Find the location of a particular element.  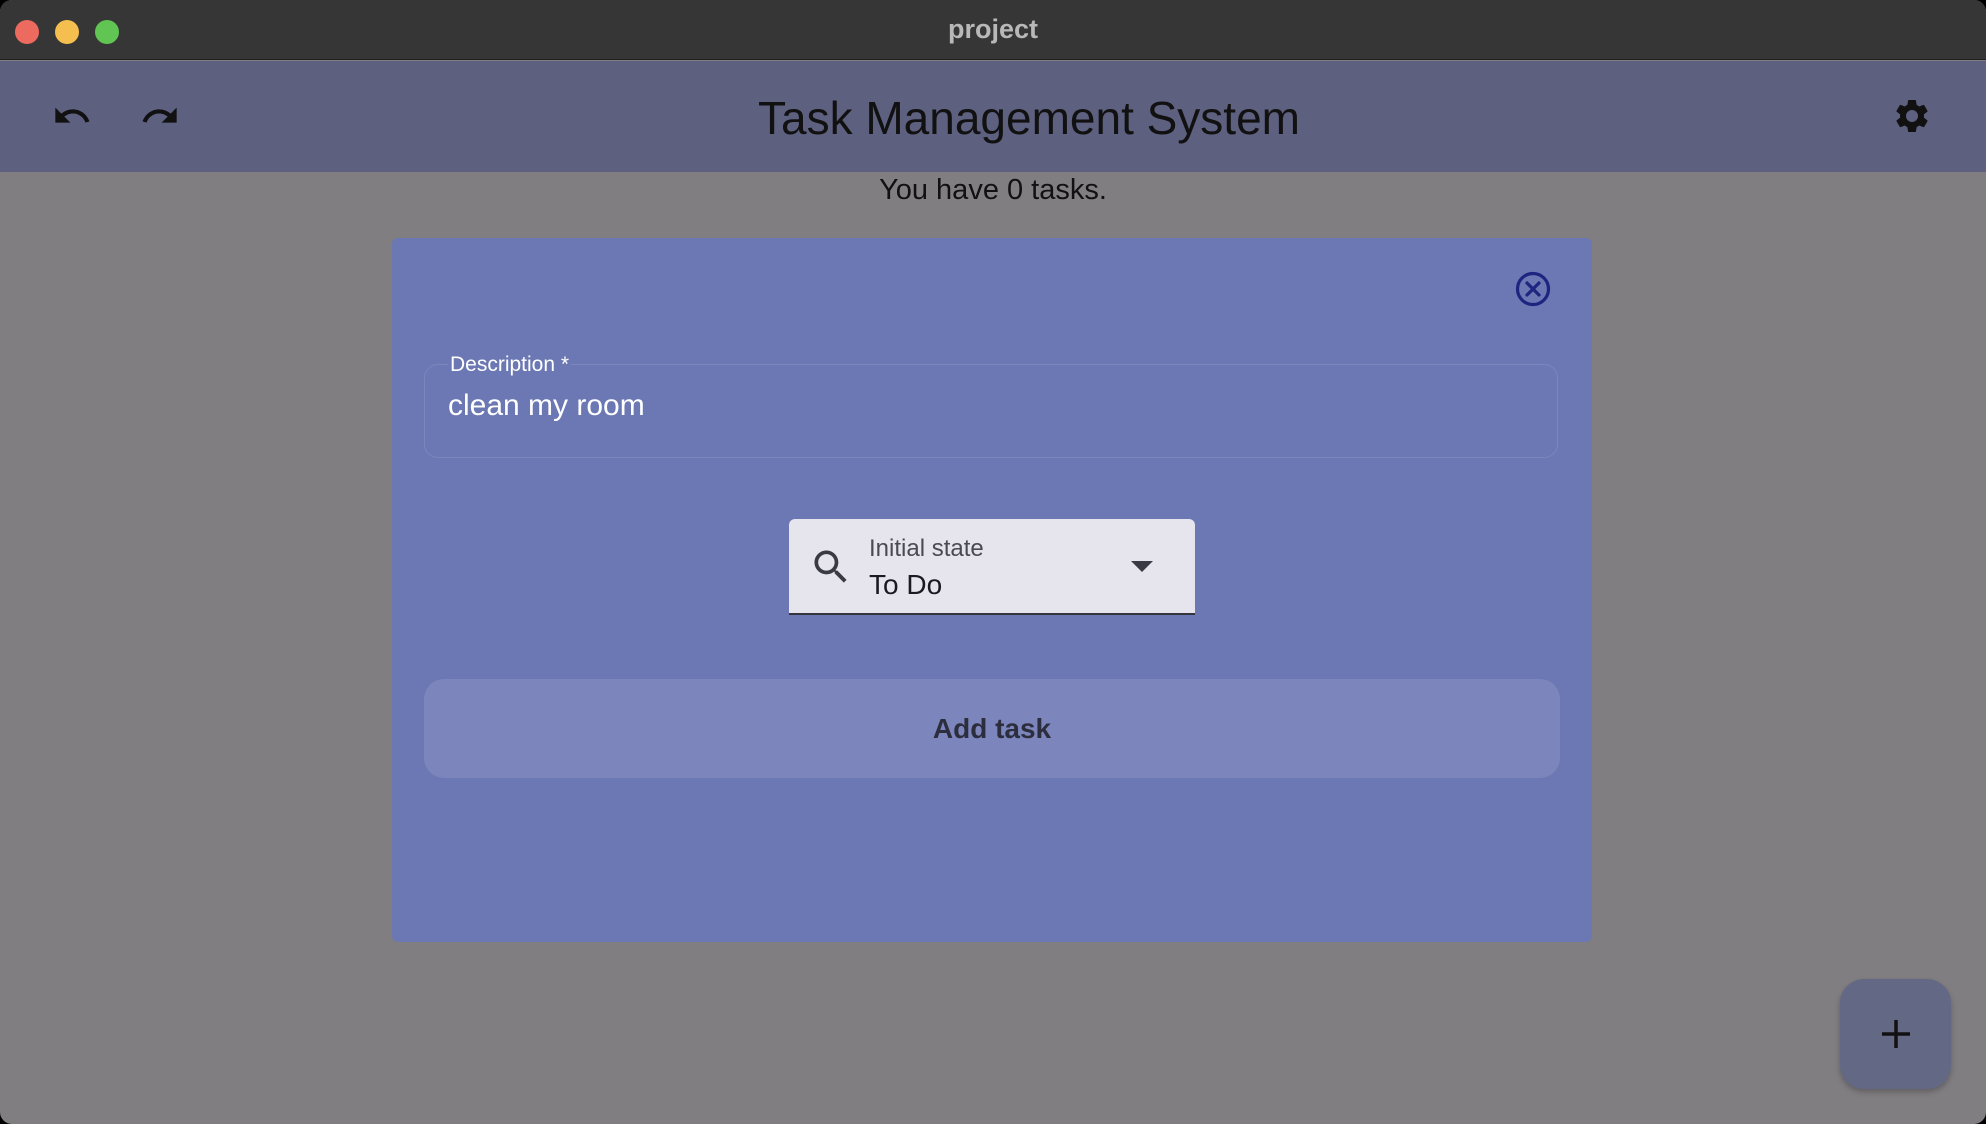

description-field: Description * clean my room is located at coordinates (991, 405).